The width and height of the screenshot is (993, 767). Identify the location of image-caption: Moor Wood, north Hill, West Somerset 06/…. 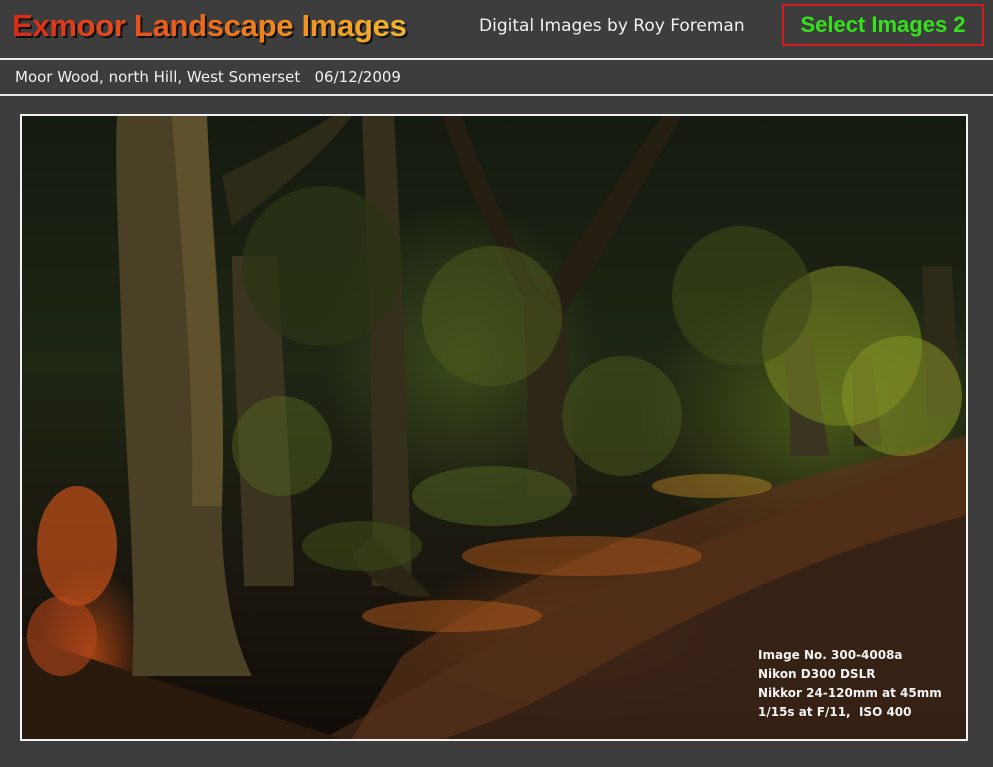
(208, 77).